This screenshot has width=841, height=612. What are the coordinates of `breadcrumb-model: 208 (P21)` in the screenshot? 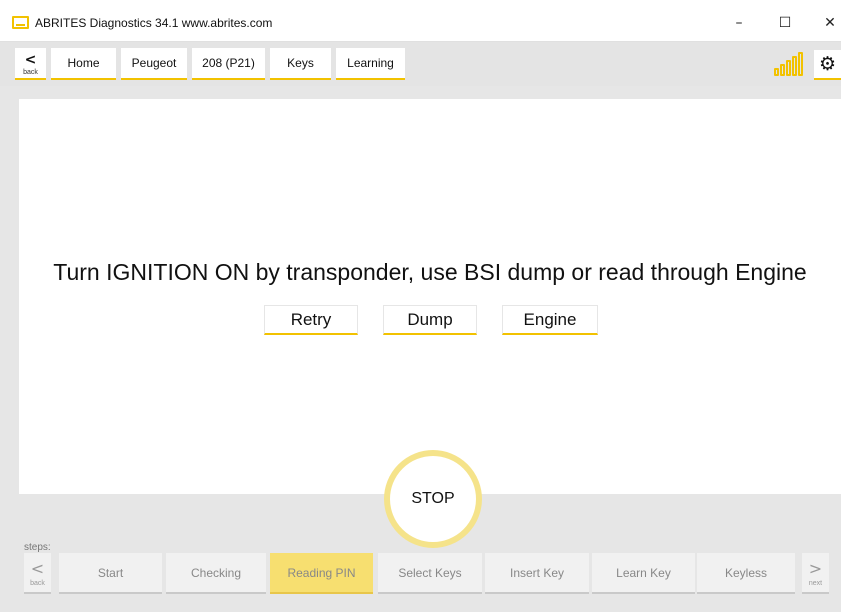 It's located at (228, 64).